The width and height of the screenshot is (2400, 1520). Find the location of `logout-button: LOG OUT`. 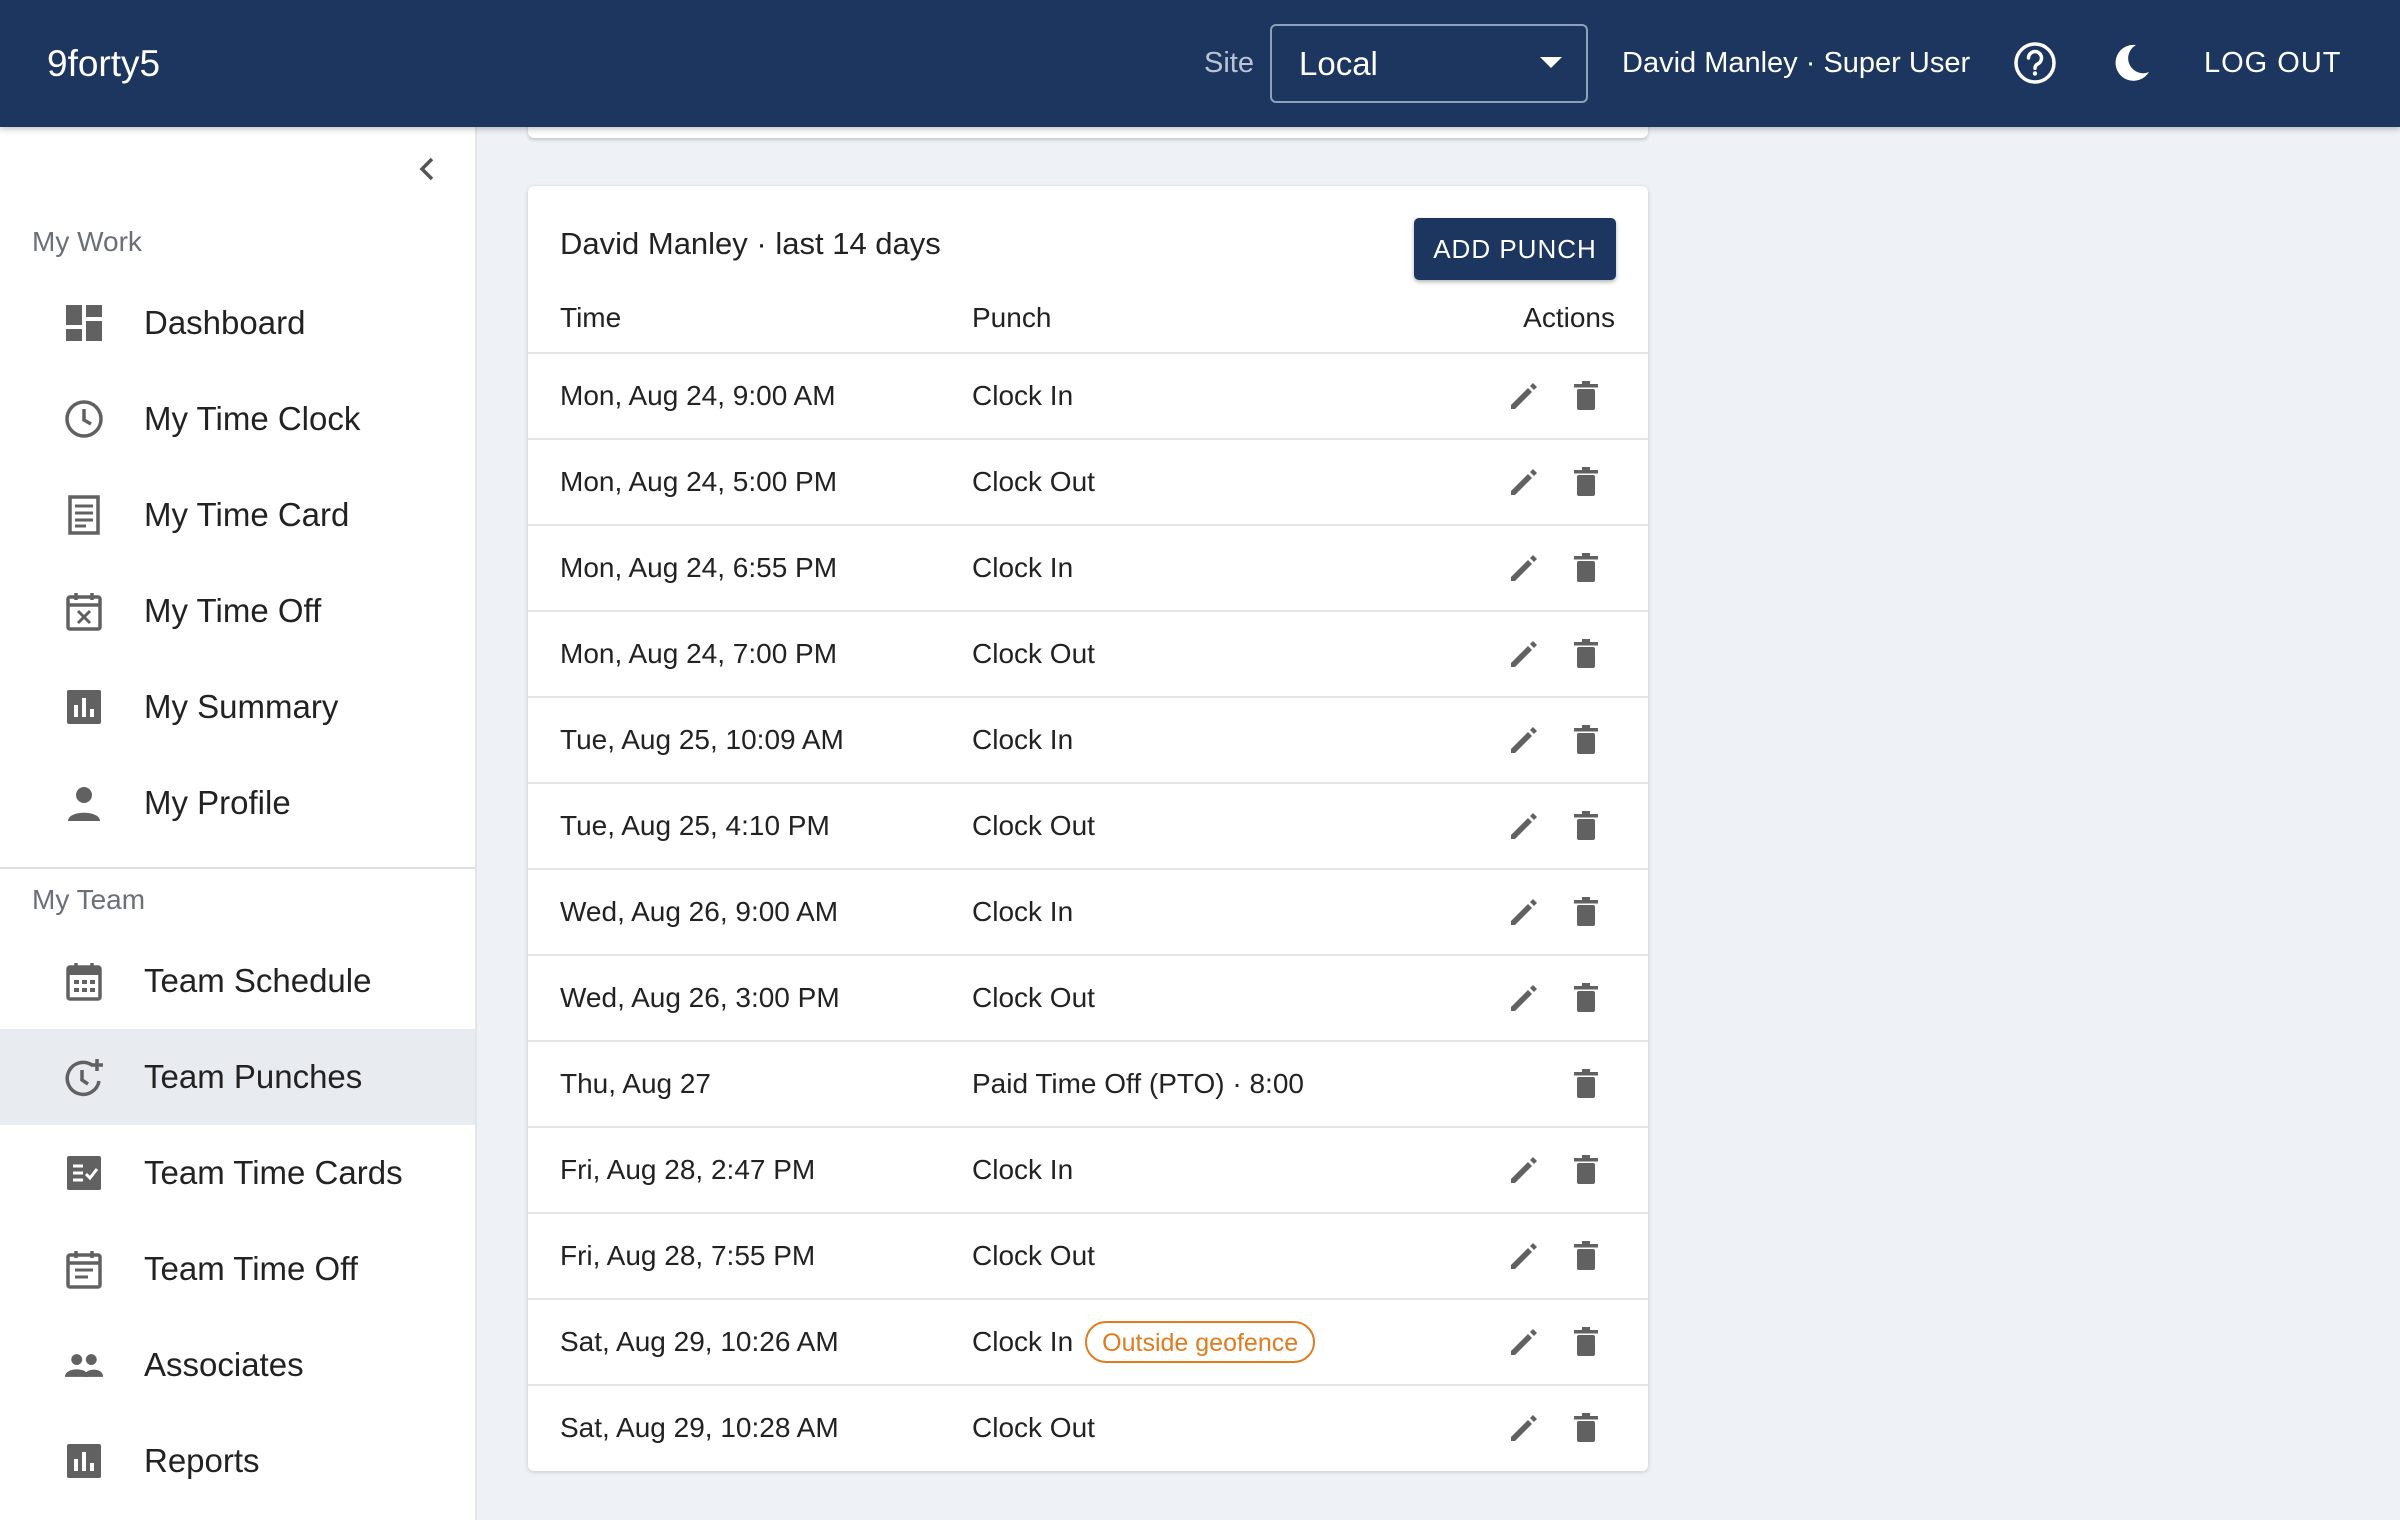

logout-button: LOG OUT is located at coordinates (2273, 63).